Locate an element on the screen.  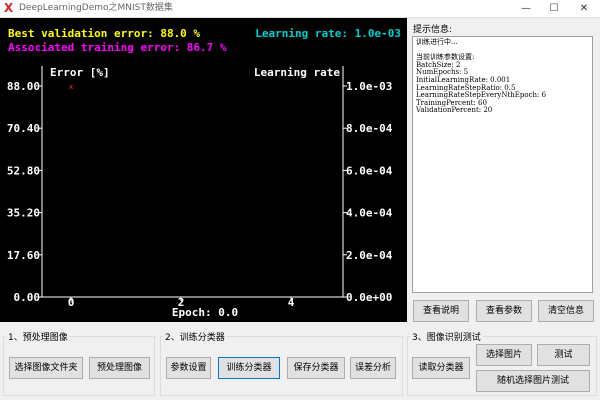
window-title: DeepLearningDemo之MNIST数据集 is located at coordinates (96, 8).